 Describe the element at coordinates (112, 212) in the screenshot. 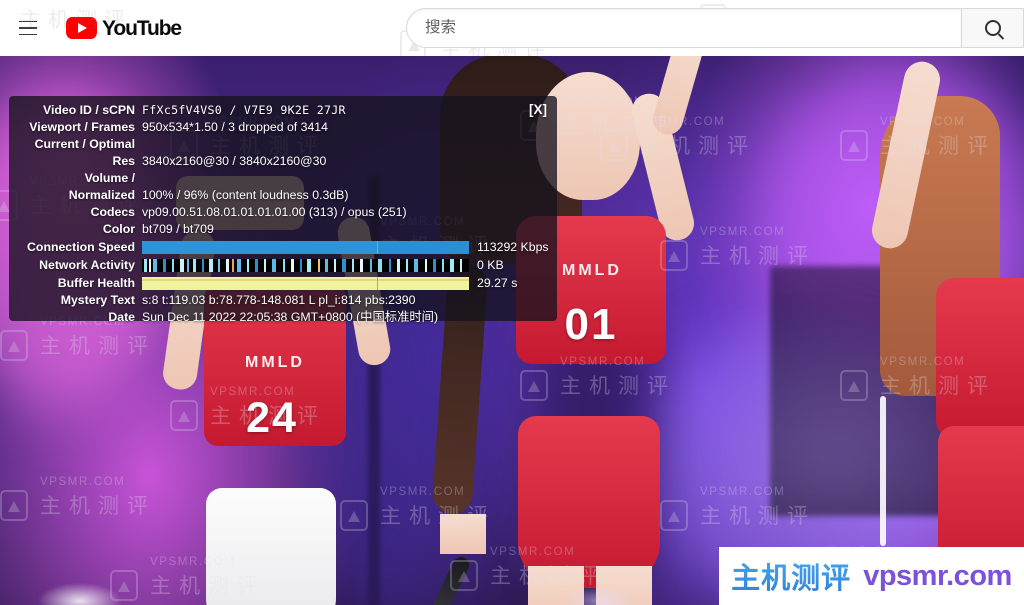

I see `stats-row-label: Codecs` at that location.